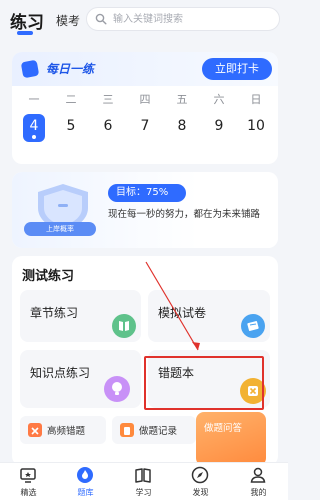 The height and width of the screenshot is (500, 320). I want to click on book-icon, so click(124, 326).